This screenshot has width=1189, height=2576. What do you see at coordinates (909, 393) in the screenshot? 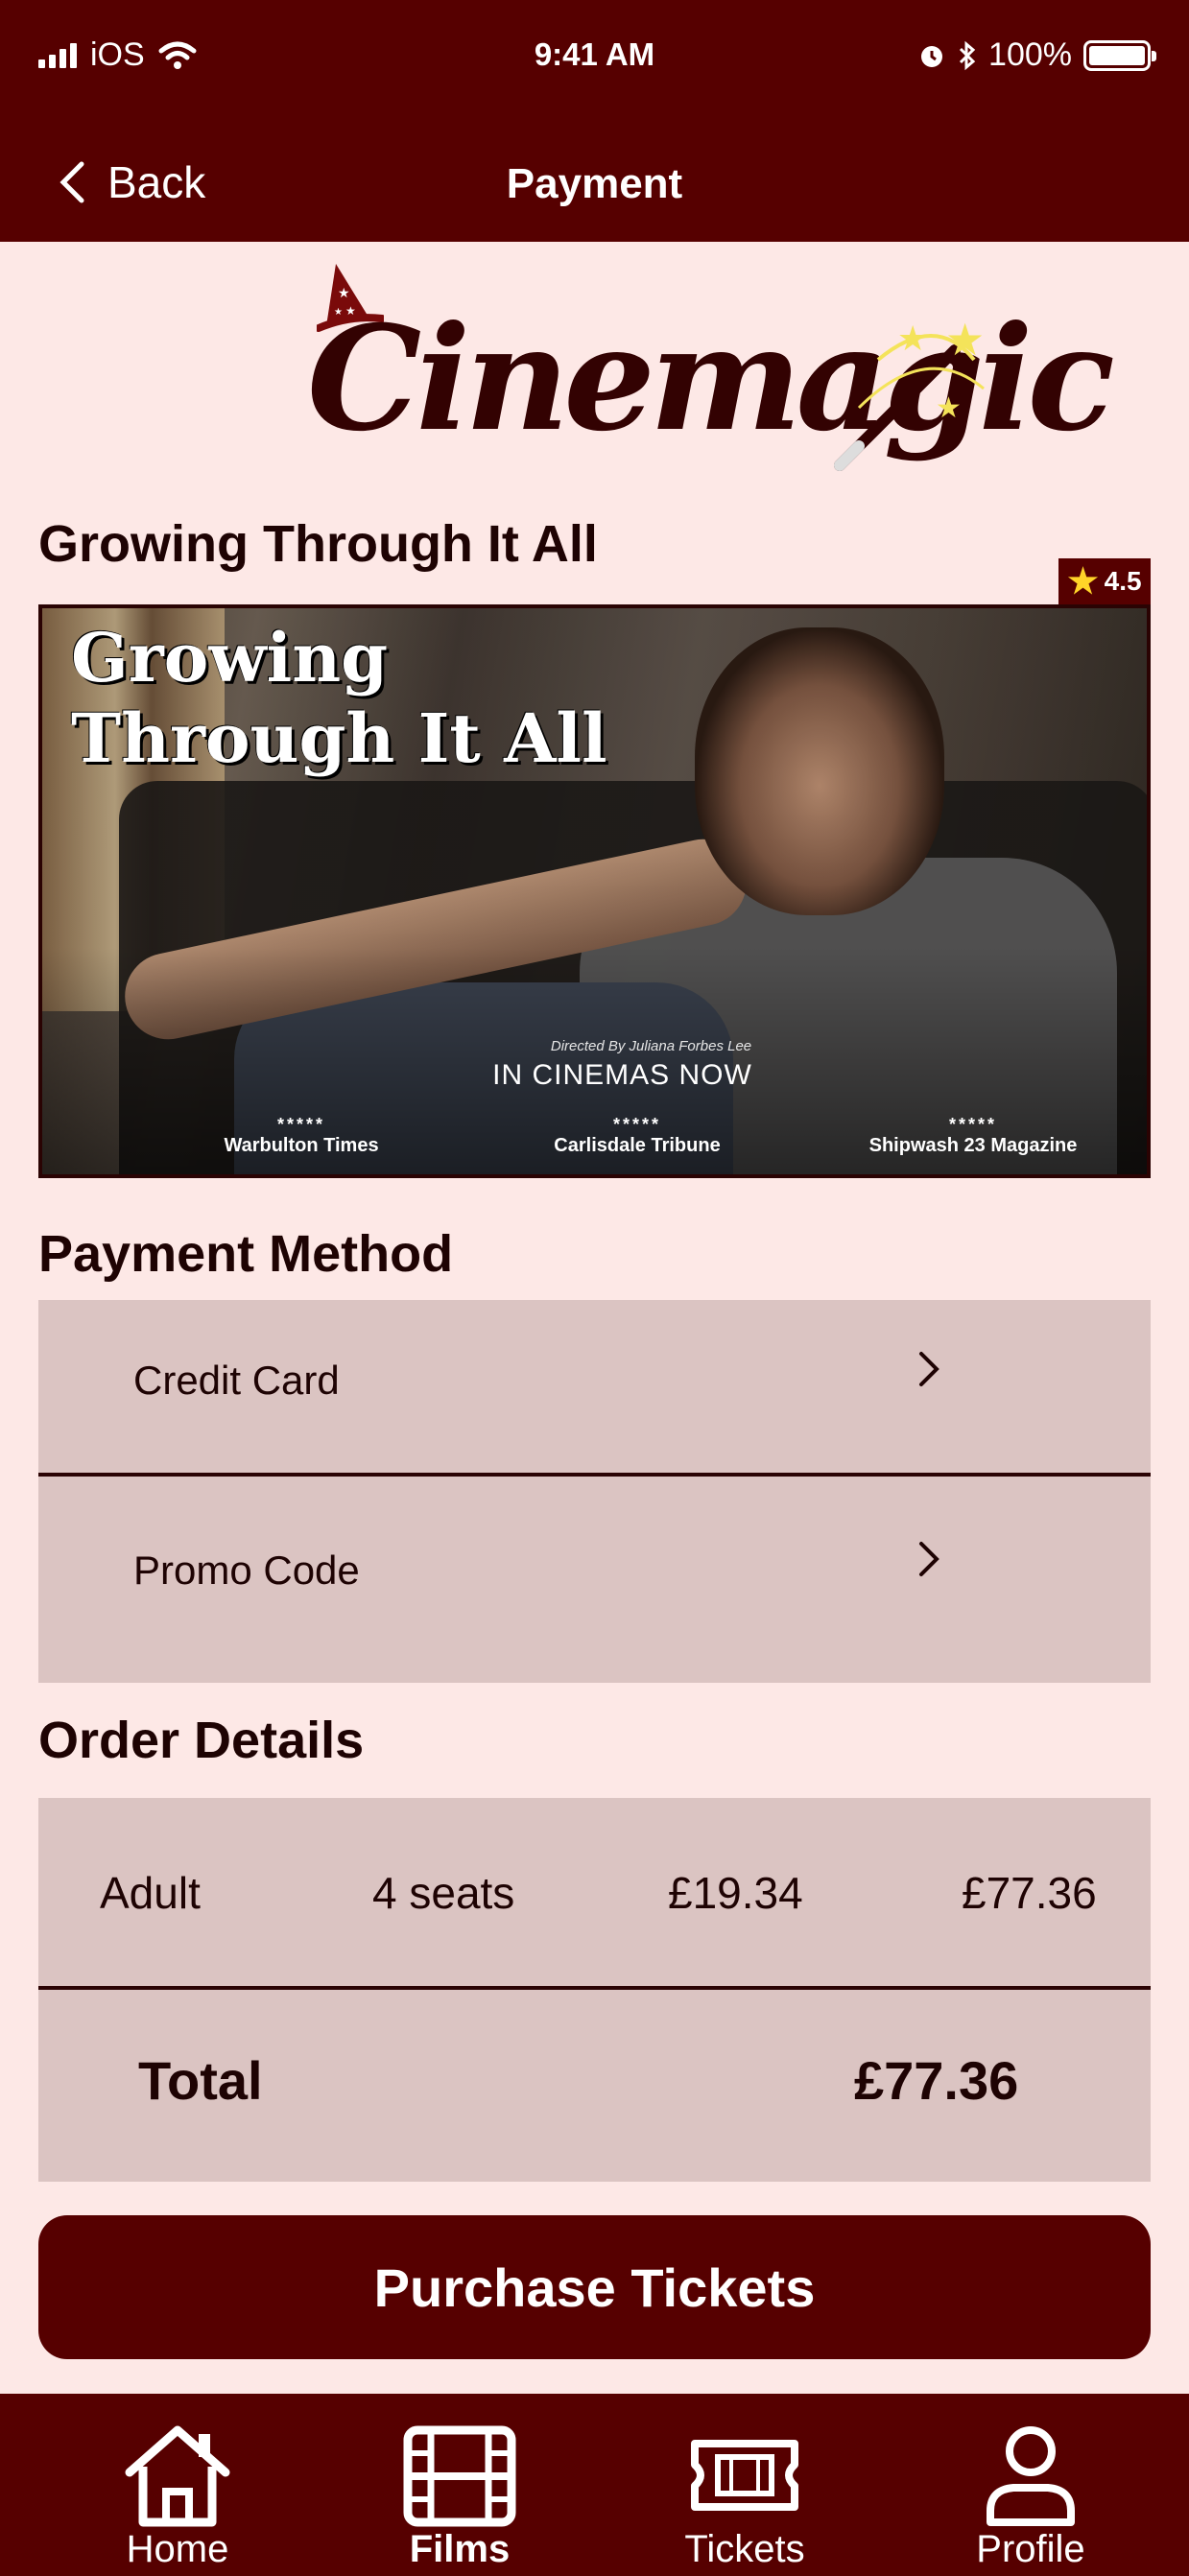
I see `magic-wand-icon: ★ ★ ★` at bounding box center [909, 393].